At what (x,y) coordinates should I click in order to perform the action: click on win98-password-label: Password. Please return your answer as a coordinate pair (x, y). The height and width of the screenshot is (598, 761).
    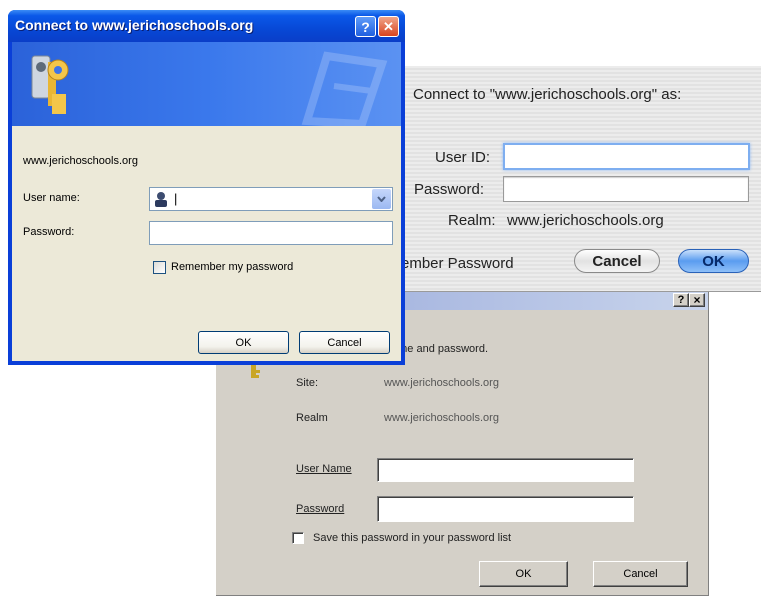
    Looking at the image, I should click on (320, 509).